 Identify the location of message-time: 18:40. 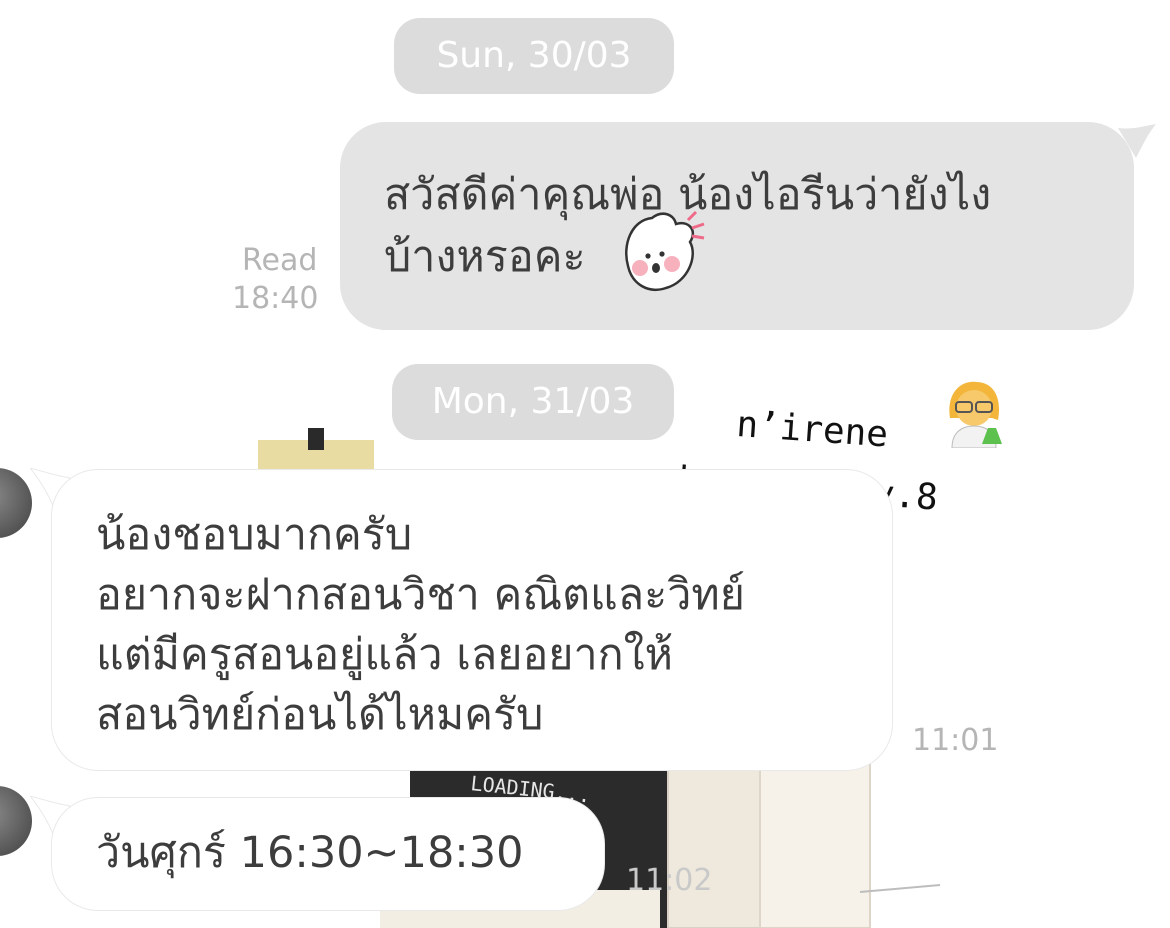
(275, 298).